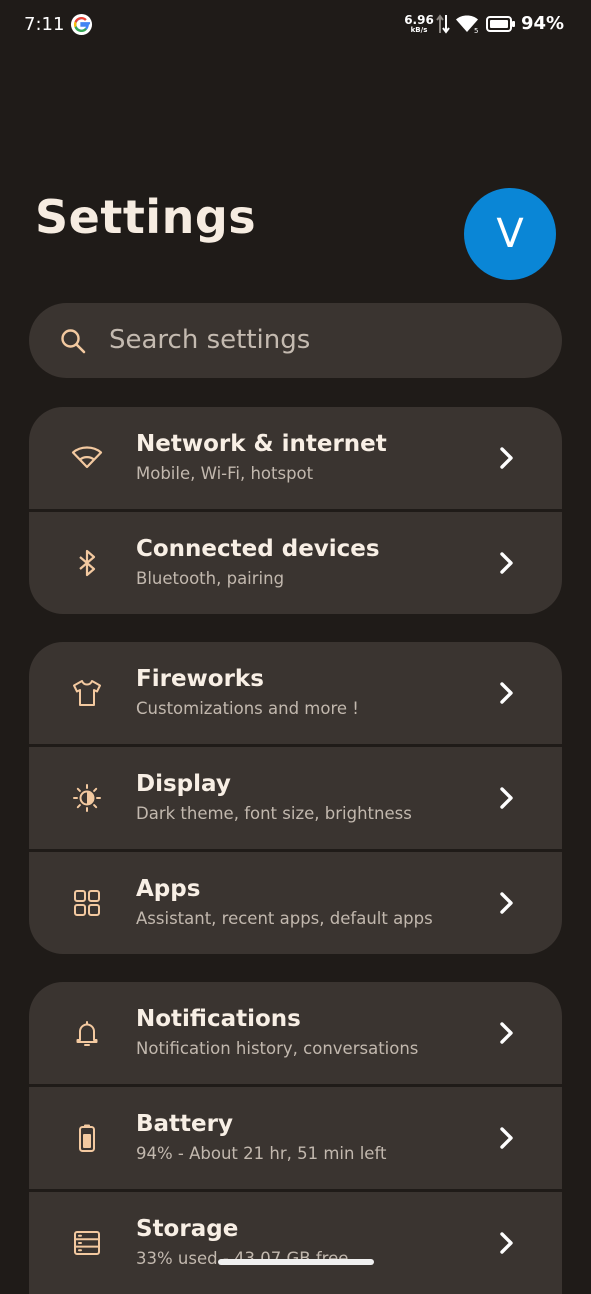 This screenshot has height=1294, width=591. What do you see at coordinates (183, 784) in the screenshot?
I see `row-title: Display` at bounding box center [183, 784].